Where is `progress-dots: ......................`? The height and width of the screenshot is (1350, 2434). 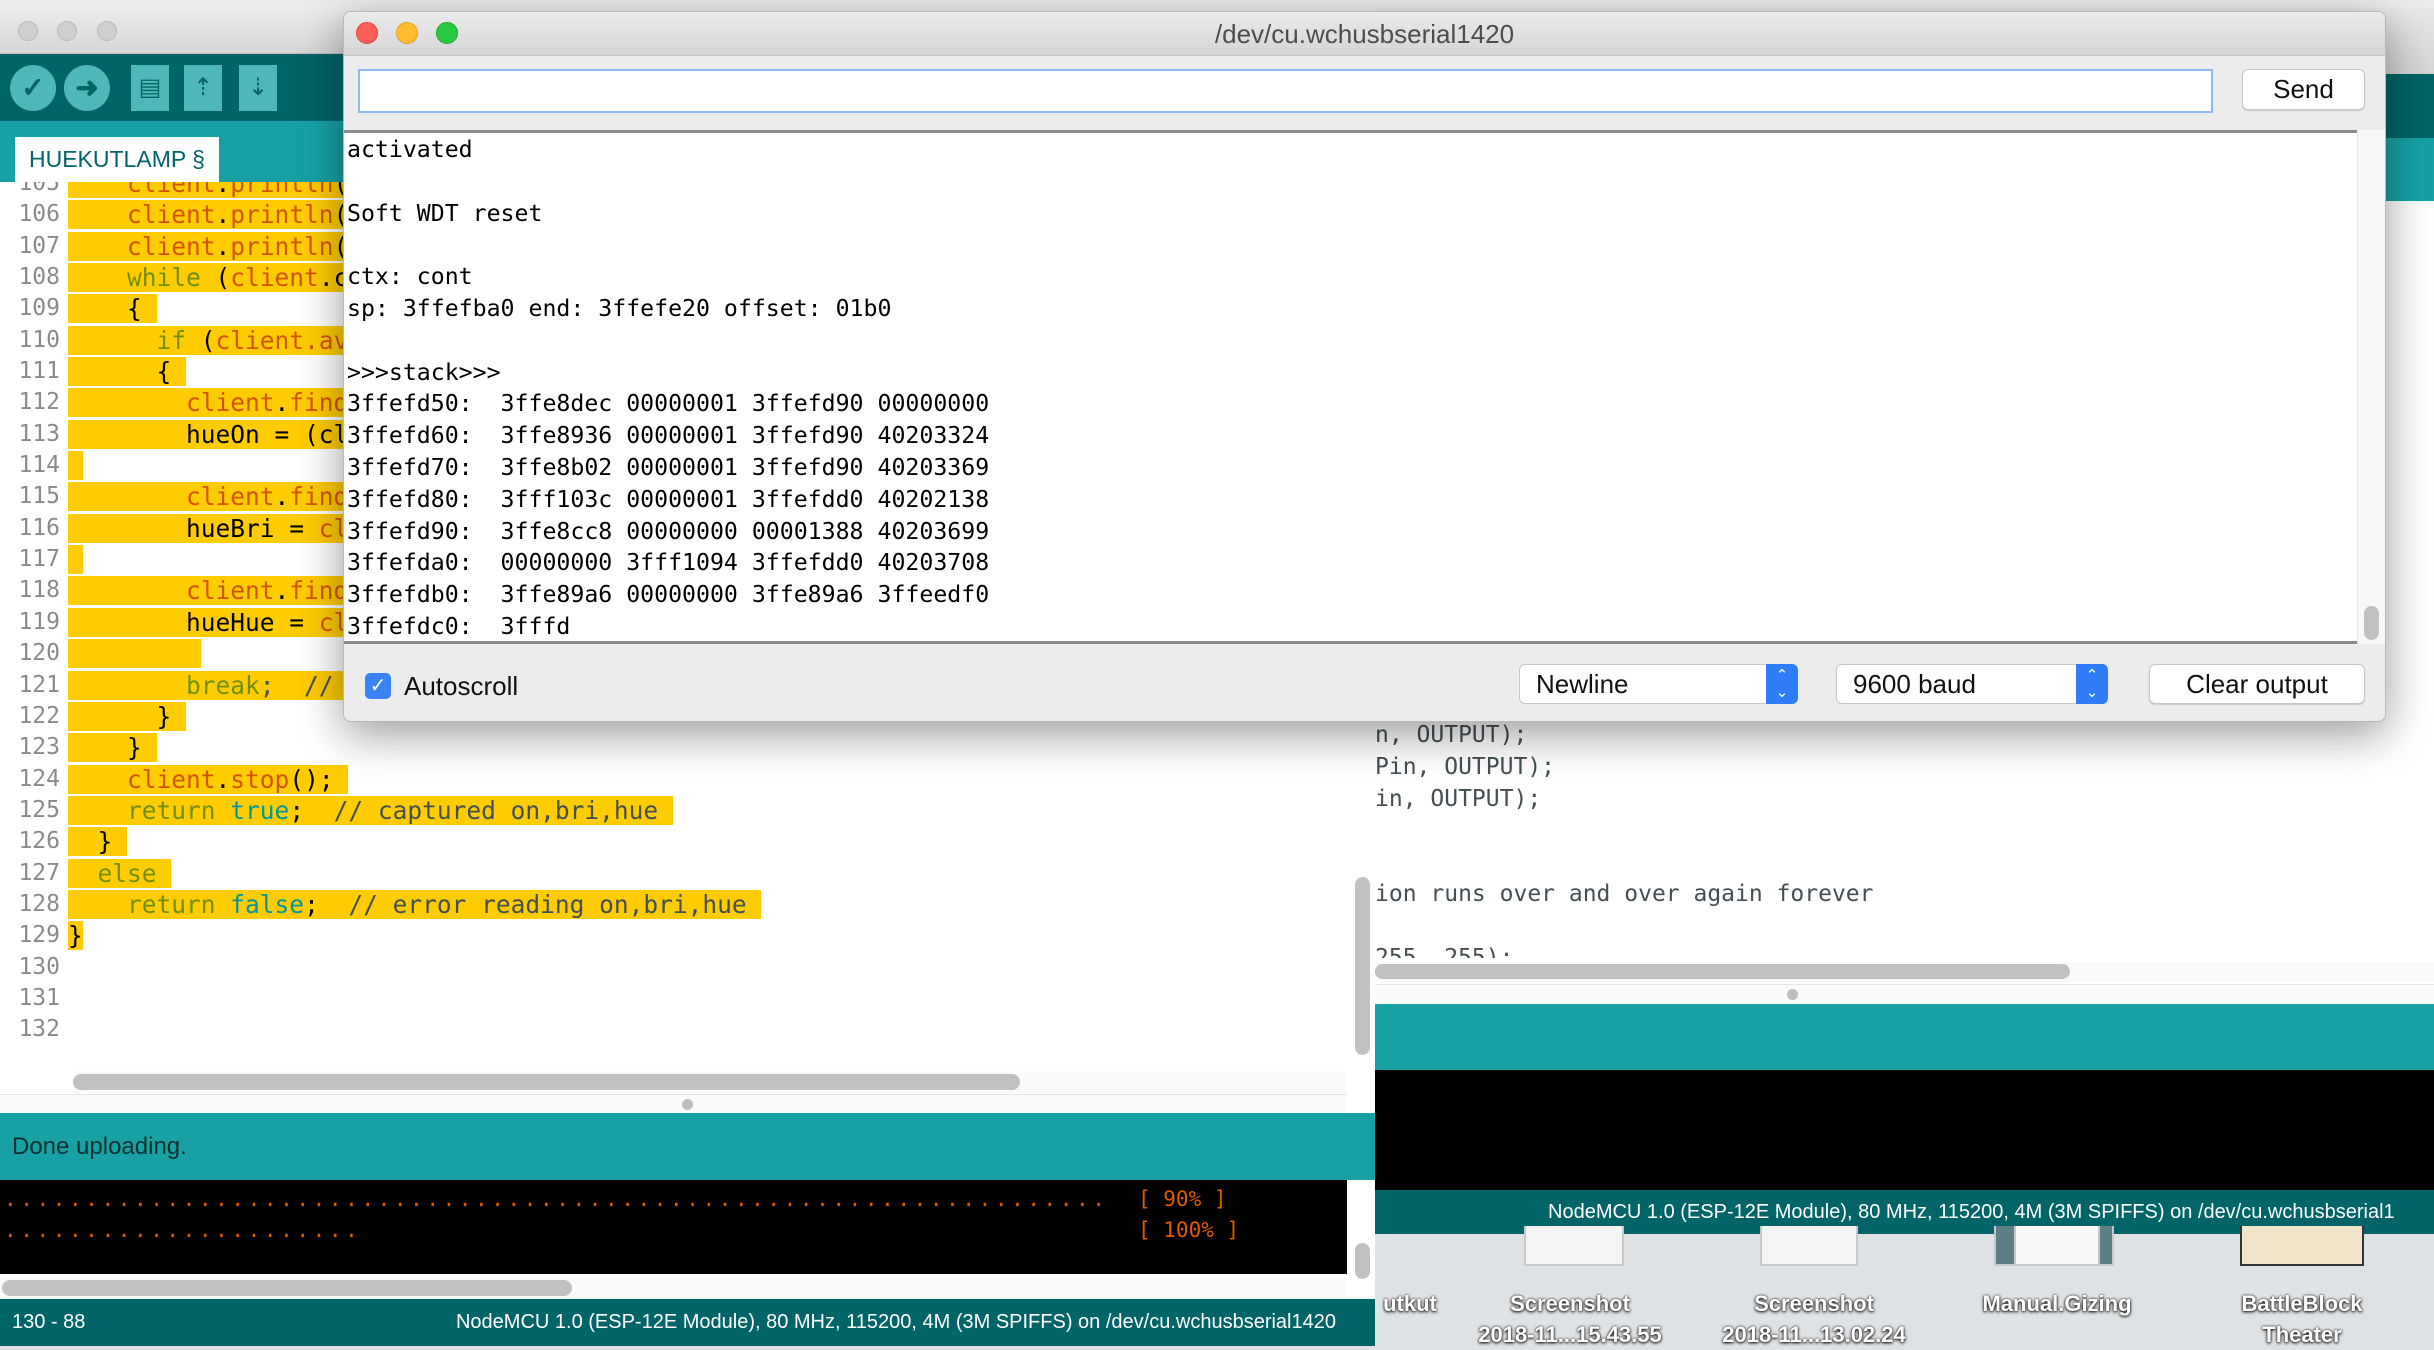
progress-dots: ...................... is located at coordinates (183, 1230).